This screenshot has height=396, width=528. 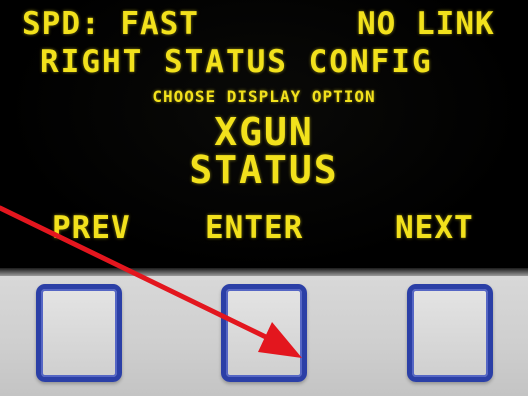 I want to click on speed-status: SPD: FAST, so click(x=110, y=24).